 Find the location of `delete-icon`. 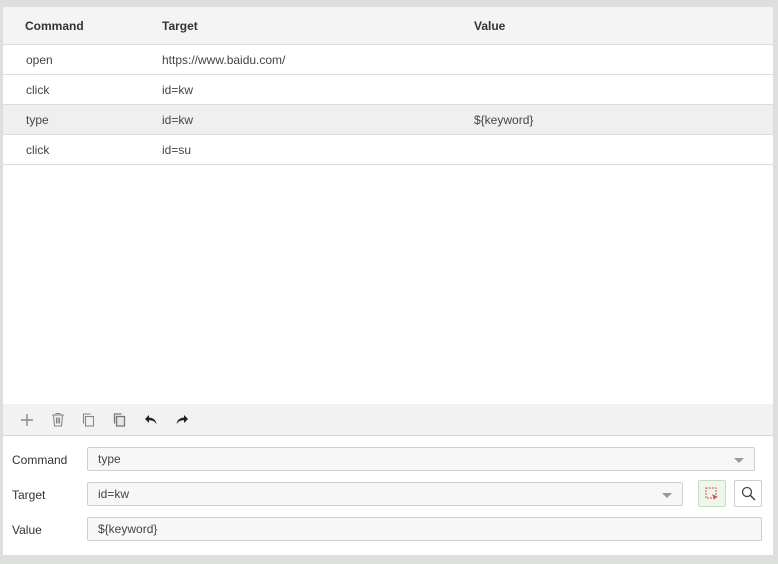

delete-icon is located at coordinates (57, 420).